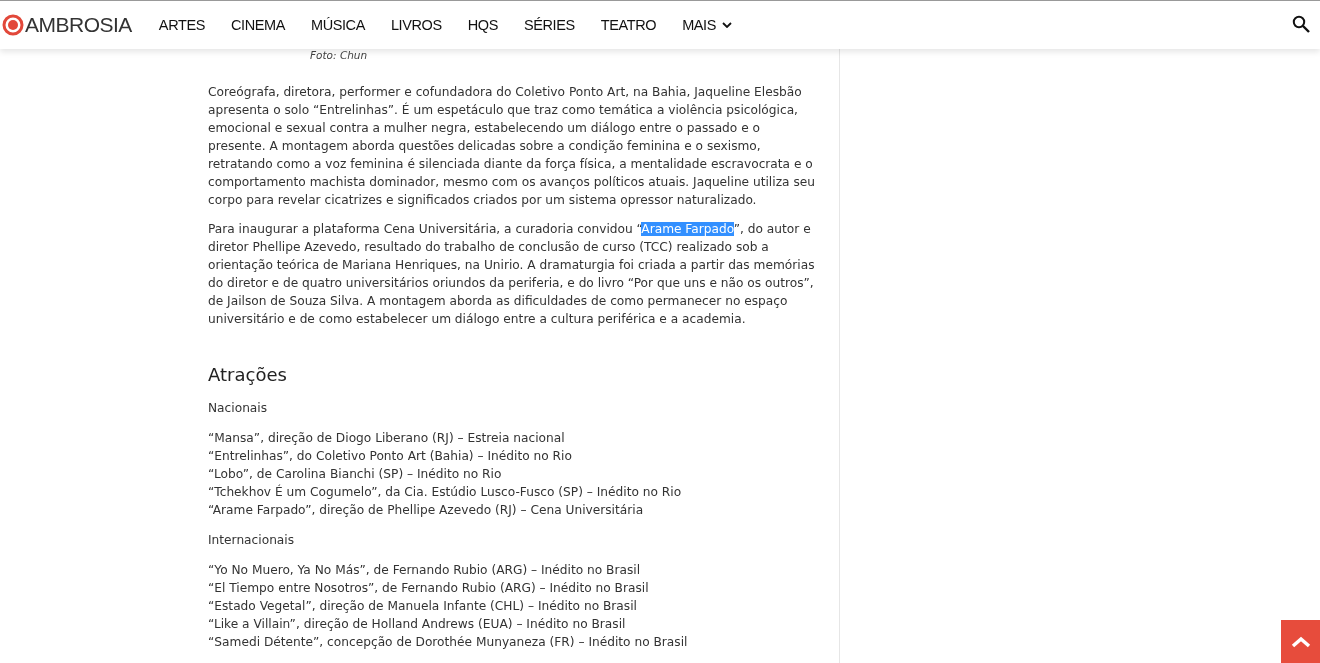 Image resolution: width=1320 pixels, height=663 pixels. Describe the element at coordinates (1301, 24) in the screenshot. I see `search-icon` at that location.